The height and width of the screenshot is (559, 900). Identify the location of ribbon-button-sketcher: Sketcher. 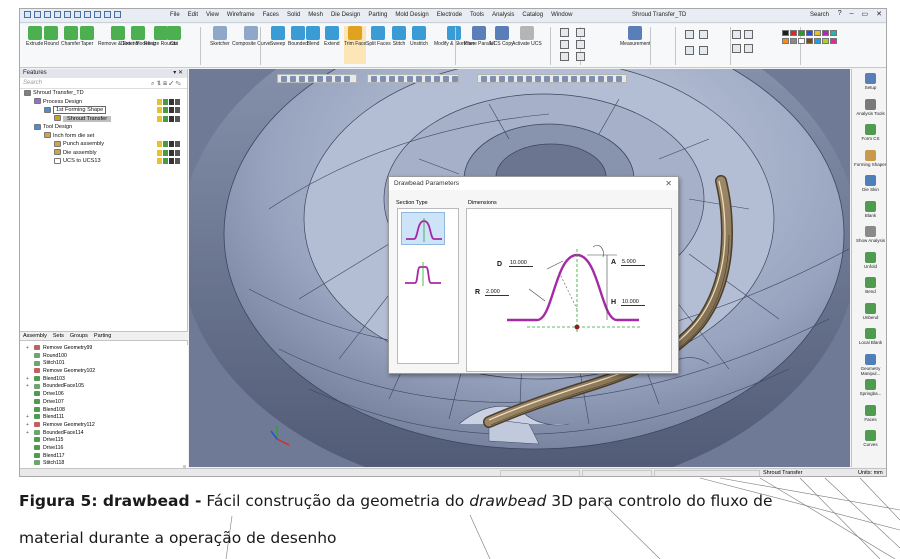
(220, 45).